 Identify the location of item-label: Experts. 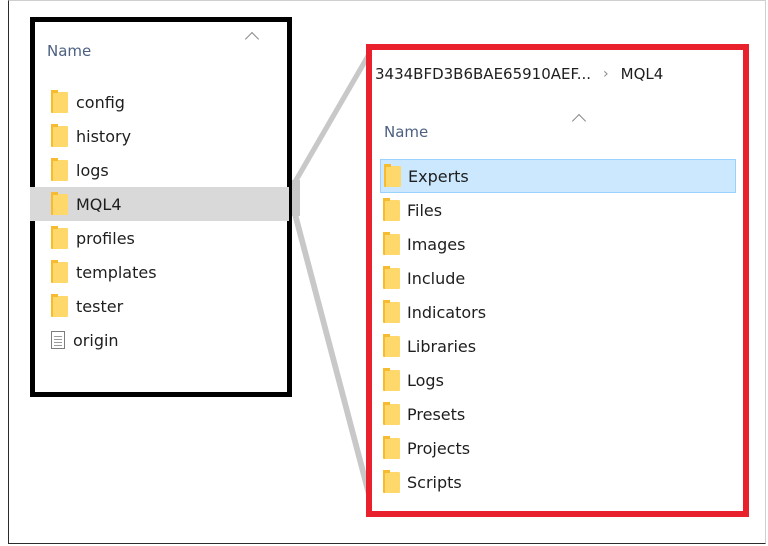
(438, 176).